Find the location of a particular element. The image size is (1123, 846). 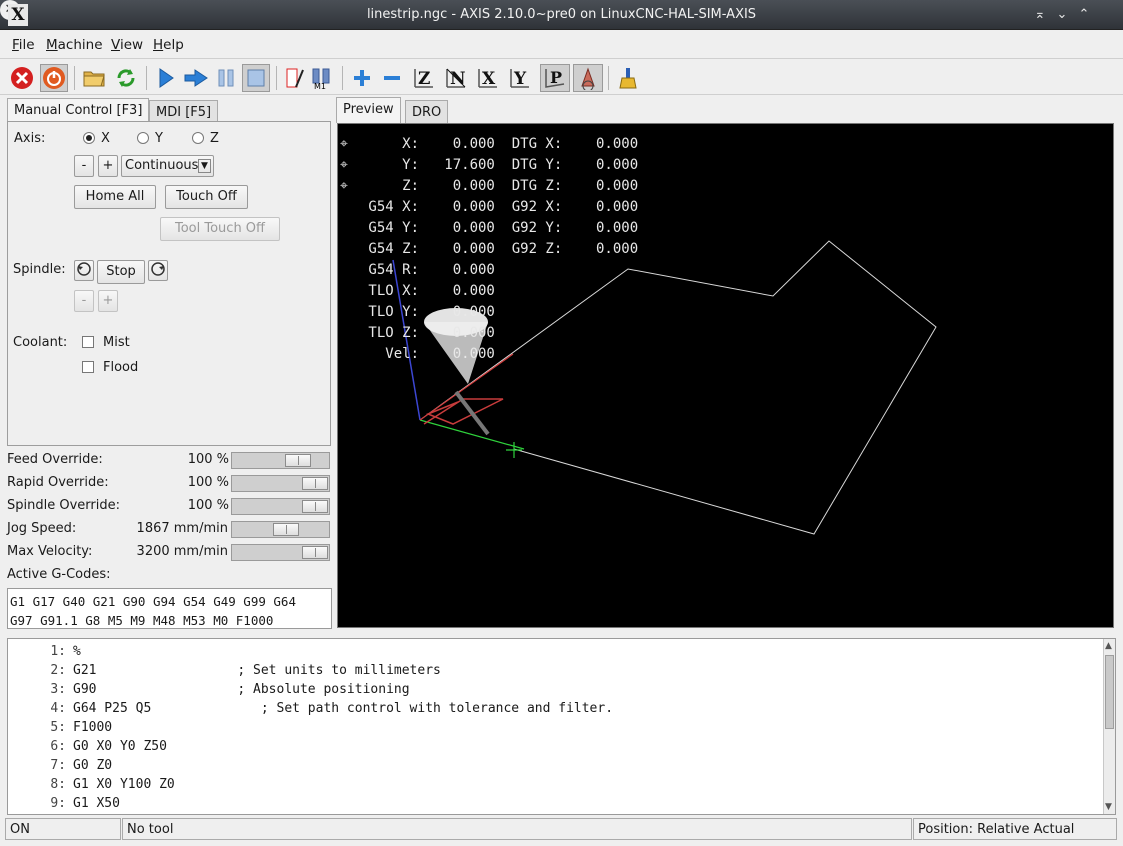

view-z-icon: Z is located at coordinates (424, 78).